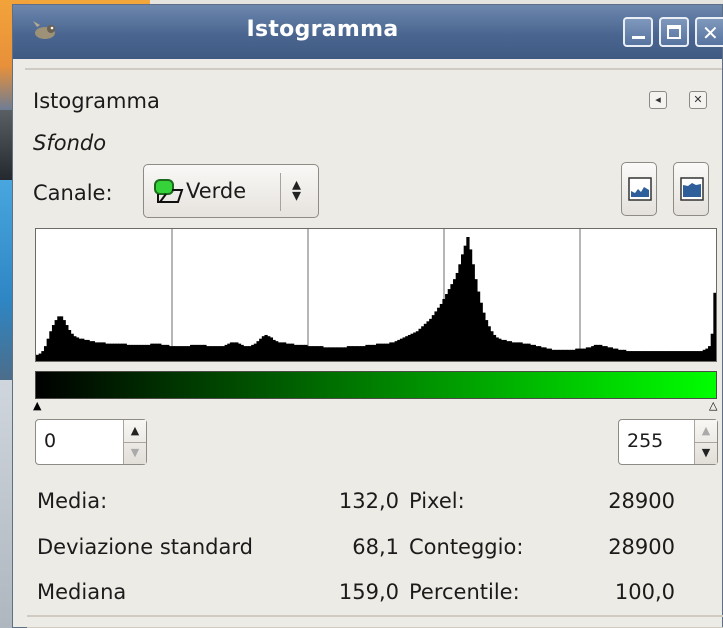 The width and height of the screenshot is (723, 628). Describe the element at coordinates (280, 192) in the screenshot. I see `combo-divider` at that location.